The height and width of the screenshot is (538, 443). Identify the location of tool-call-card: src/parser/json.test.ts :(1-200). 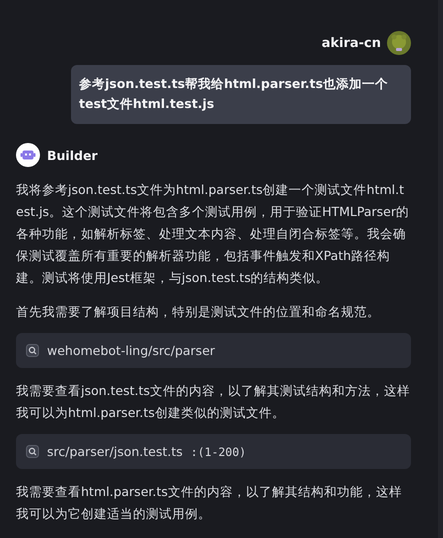
(213, 451).